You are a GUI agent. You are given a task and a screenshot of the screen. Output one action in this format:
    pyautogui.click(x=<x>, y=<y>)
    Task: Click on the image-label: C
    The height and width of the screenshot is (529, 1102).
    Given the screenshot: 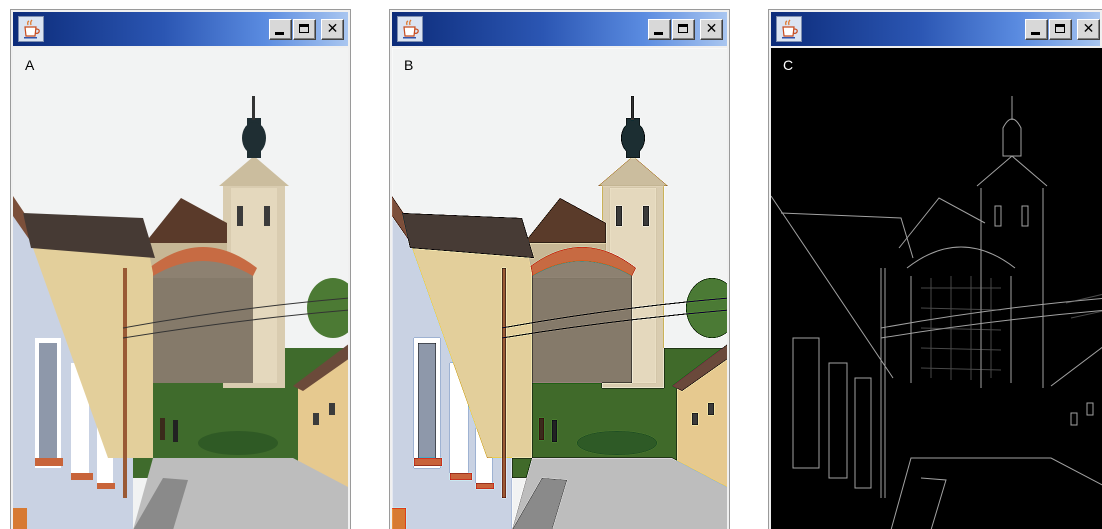 What is the action you would take?
    pyautogui.click(x=788, y=65)
    